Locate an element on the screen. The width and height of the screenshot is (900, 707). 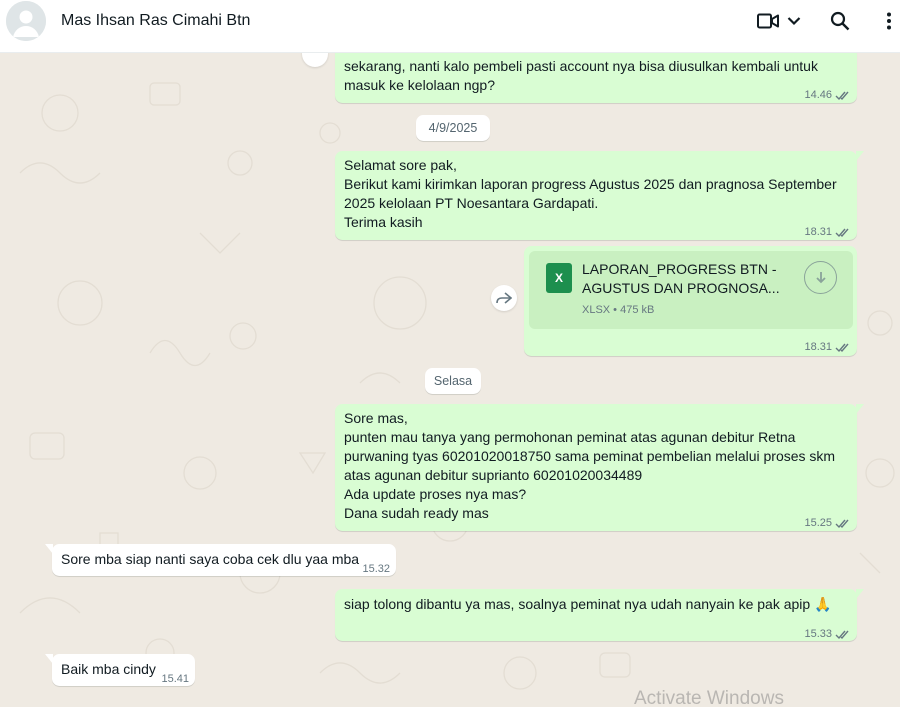
download-icon is located at coordinates (820, 277).